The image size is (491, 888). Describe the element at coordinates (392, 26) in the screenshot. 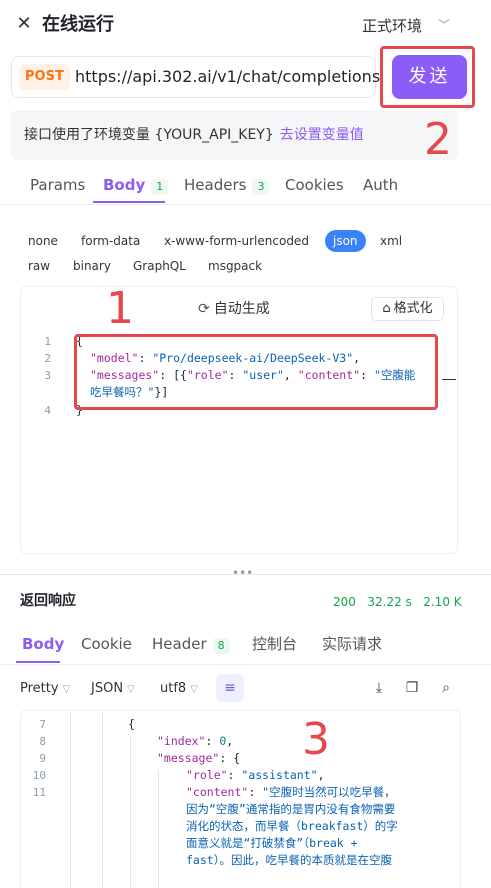

I see `environment-selector: 正式环境` at that location.